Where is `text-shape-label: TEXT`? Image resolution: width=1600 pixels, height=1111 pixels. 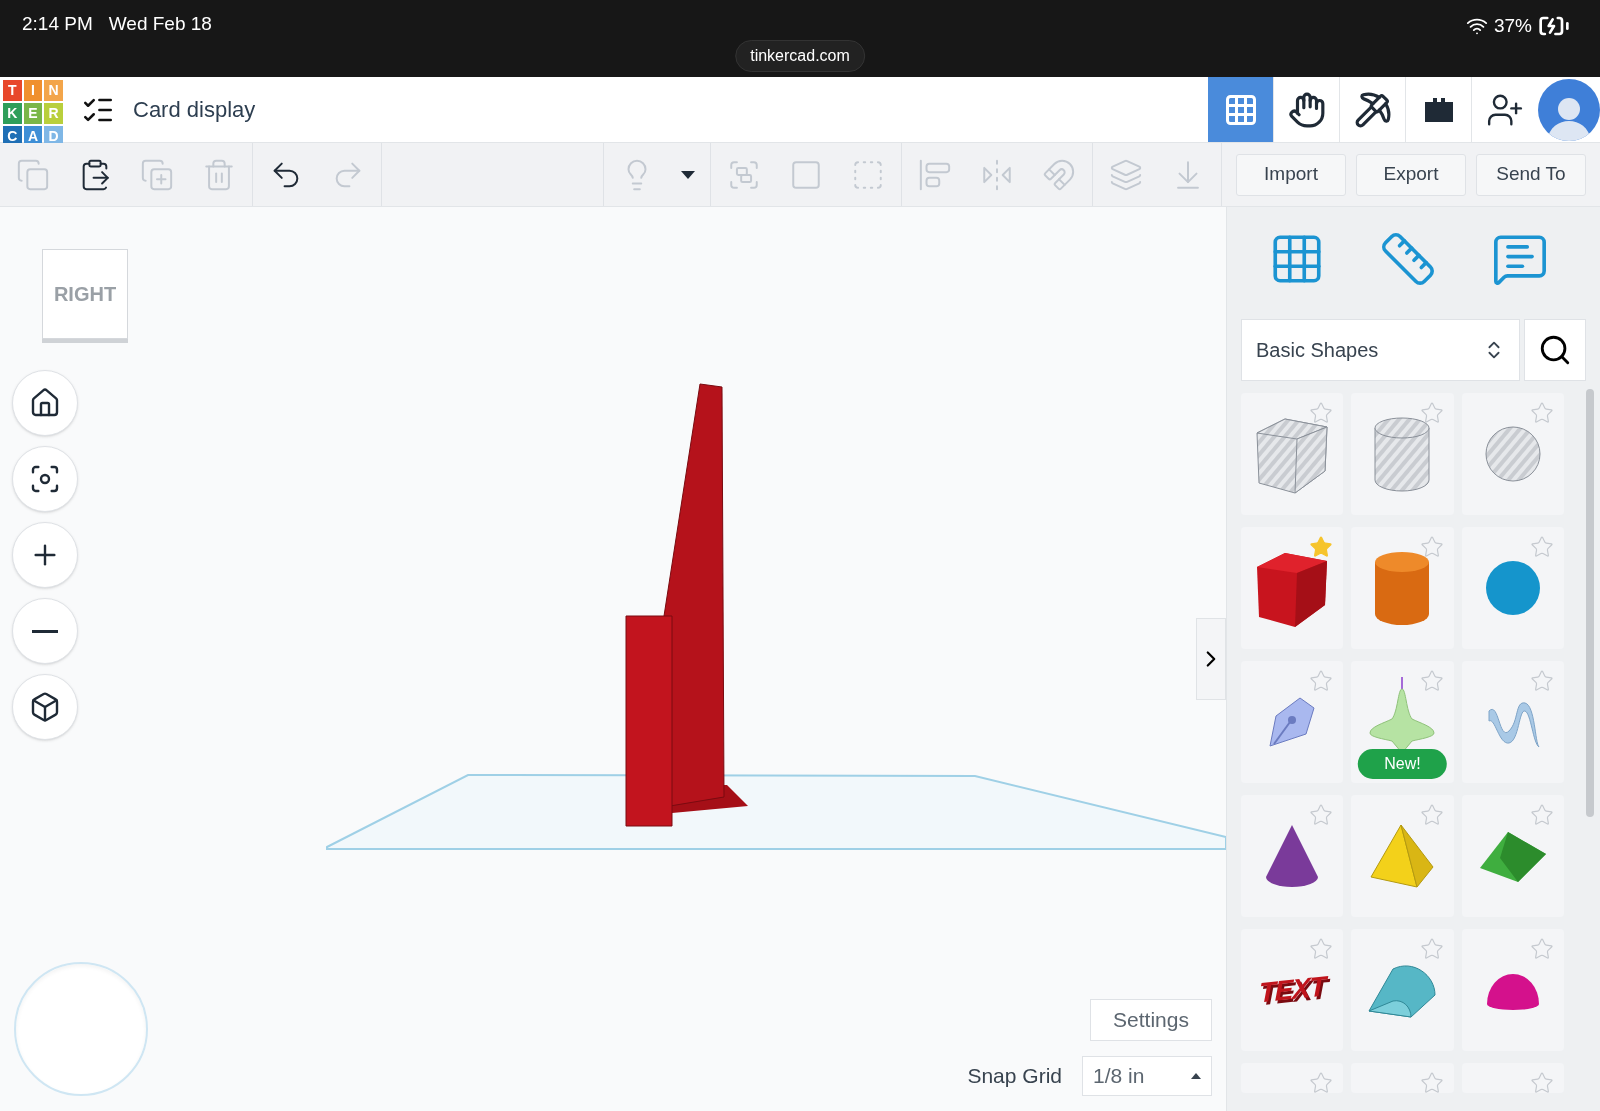
text-shape-label: TEXT is located at coordinates (1292, 990).